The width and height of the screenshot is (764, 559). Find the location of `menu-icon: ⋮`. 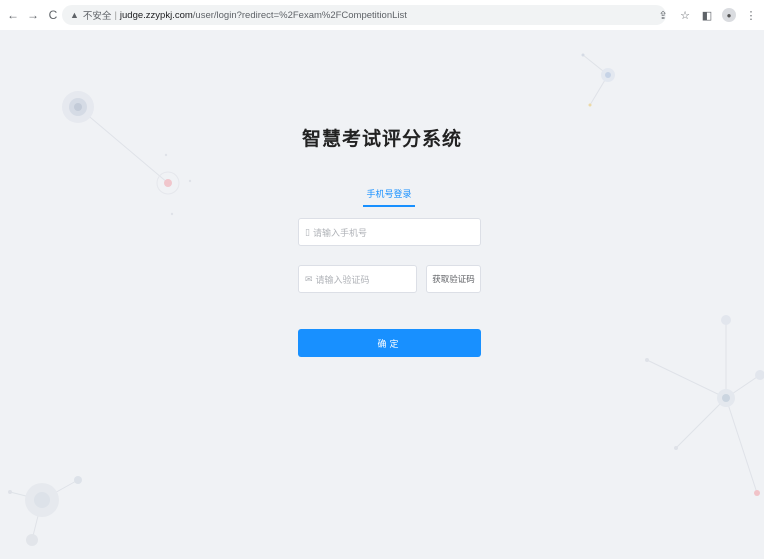

menu-icon: ⋮ is located at coordinates (751, 15).